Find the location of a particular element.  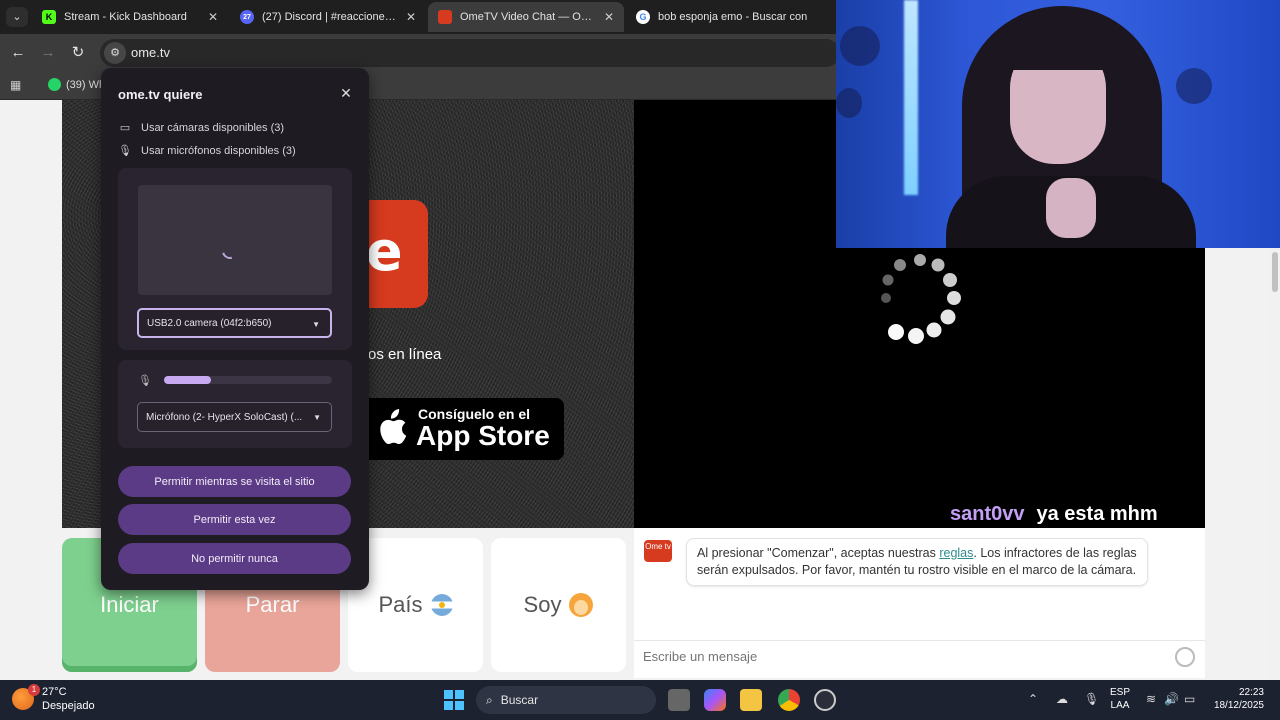

webcam-overlay is located at coordinates (1058, 124).